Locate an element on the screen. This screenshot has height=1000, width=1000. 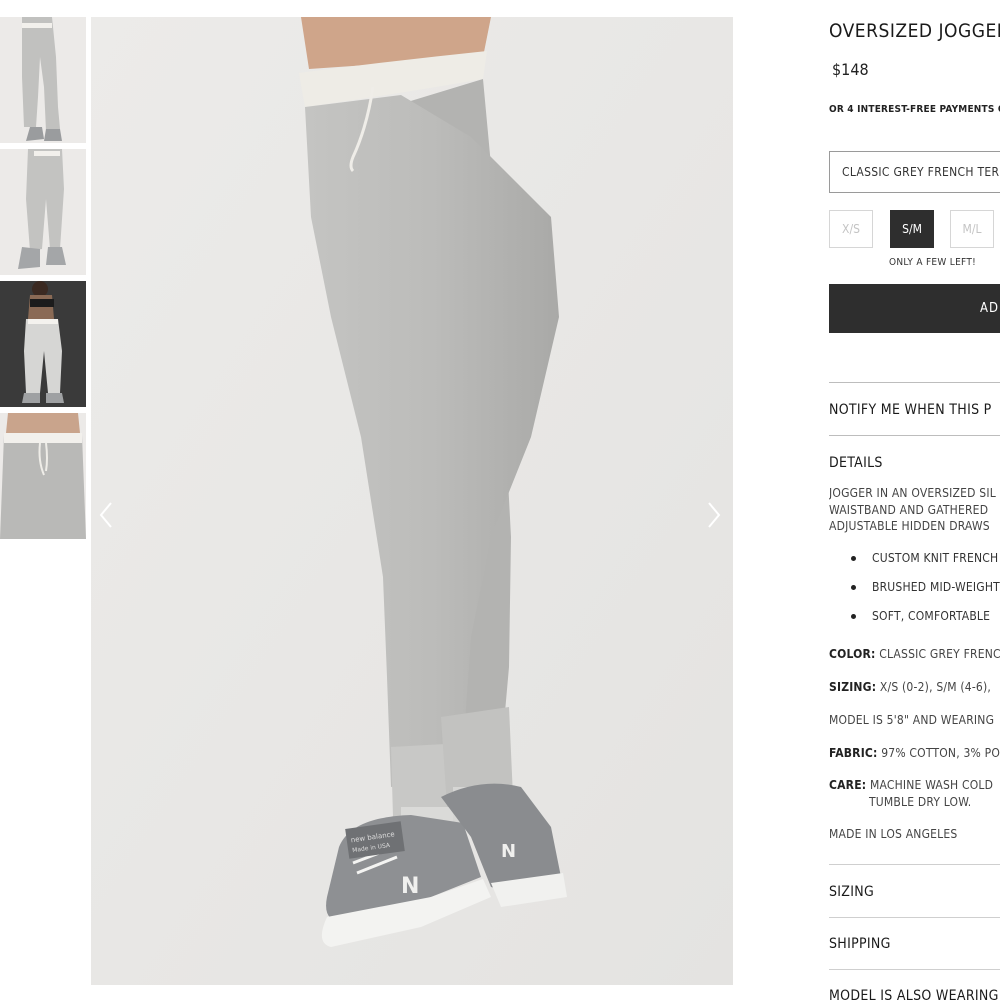
color-selector: CLASSIC GREY FRENCH TERRY is located at coordinates (914, 172).